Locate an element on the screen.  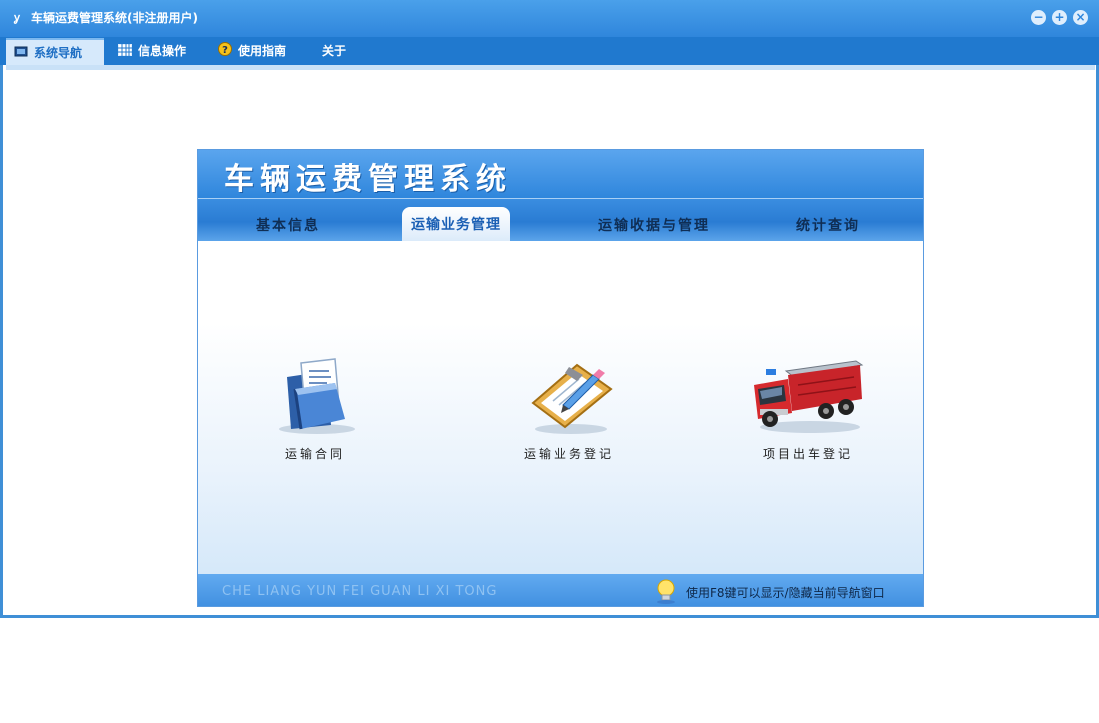
item-business-register: 运输业务登记 is located at coordinates (569, 408).